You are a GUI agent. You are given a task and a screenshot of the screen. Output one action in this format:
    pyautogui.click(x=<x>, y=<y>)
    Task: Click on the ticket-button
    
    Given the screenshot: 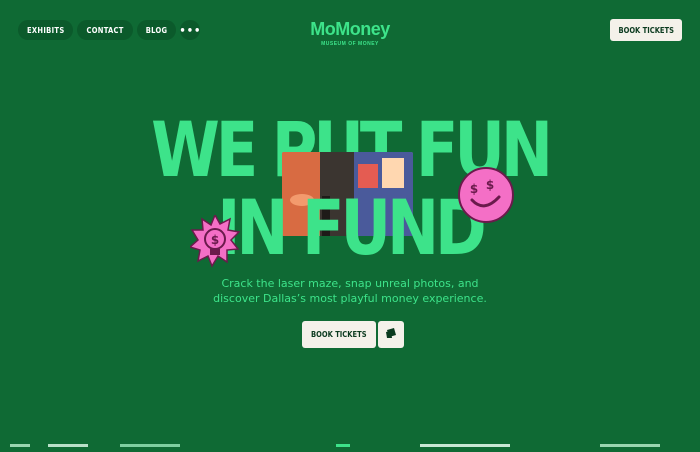 What is the action you would take?
    pyautogui.click(x=390, y=334)
    